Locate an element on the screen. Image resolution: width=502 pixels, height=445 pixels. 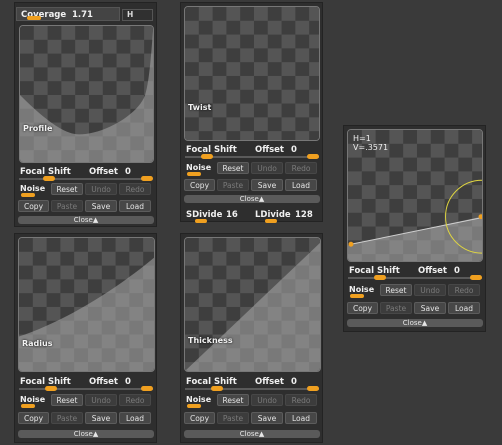
radius-focal-track is located at coordinates (86, 389).